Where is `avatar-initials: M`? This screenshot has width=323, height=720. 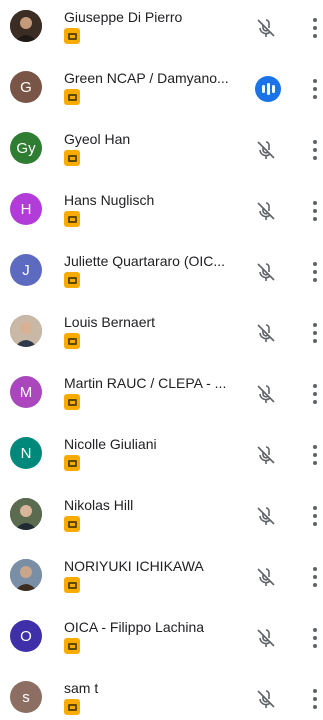
avatar-initials: M is located at coordinates (26, 392).